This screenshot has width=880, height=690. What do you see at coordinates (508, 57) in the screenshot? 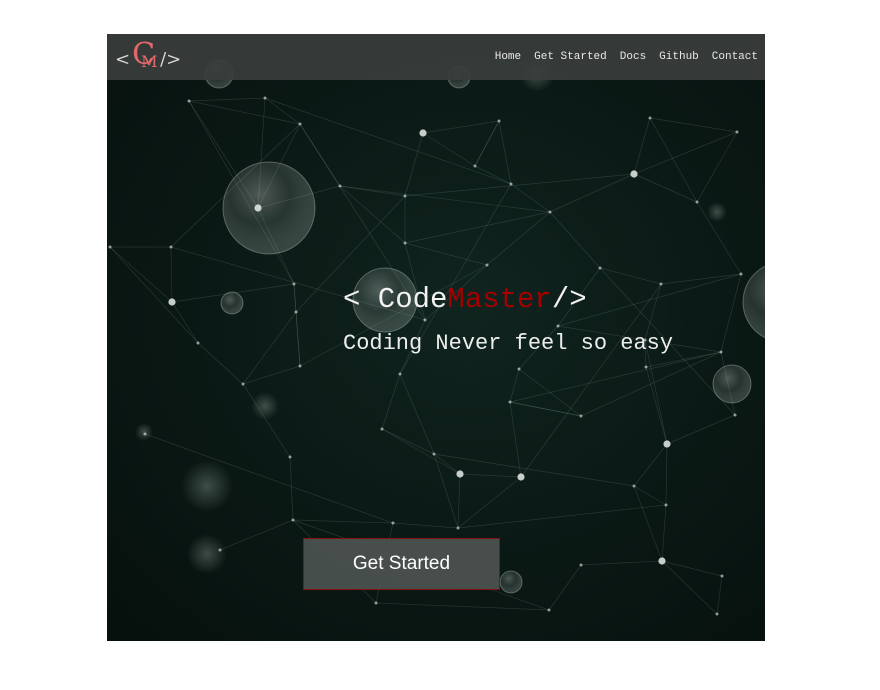
I see `nav-link-home: Home` at bounding box center [508, 57].